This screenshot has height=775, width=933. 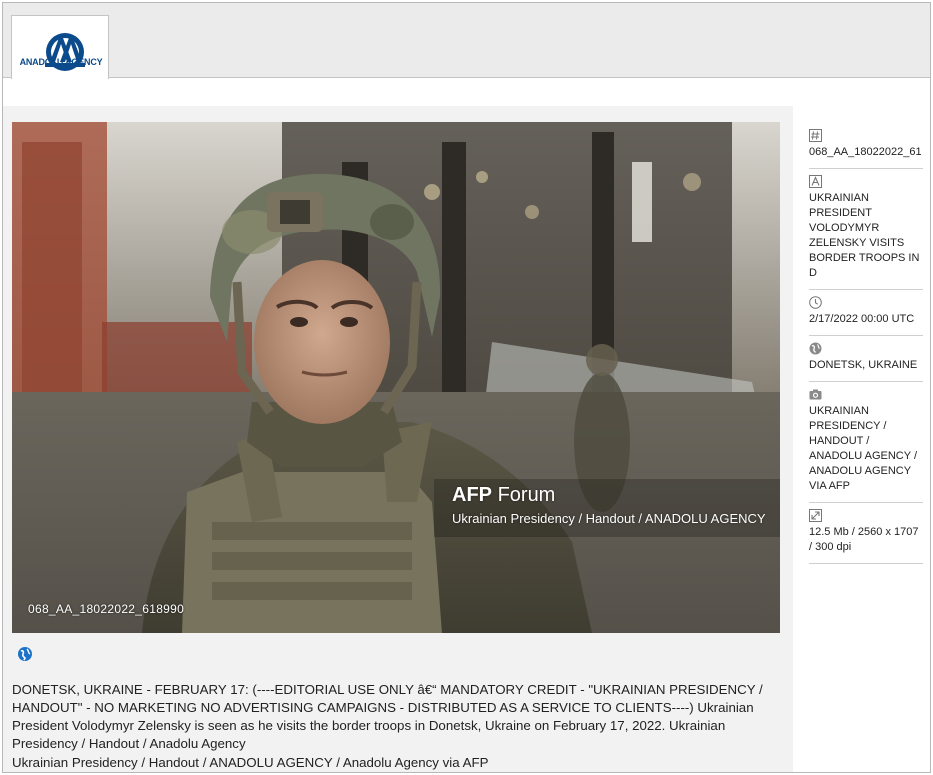 What do you see at coordinates (863, 365) in the screenshot?
I see `meta-location-value: DONETSK, UKRAINE` at bounding box center [863, 365].